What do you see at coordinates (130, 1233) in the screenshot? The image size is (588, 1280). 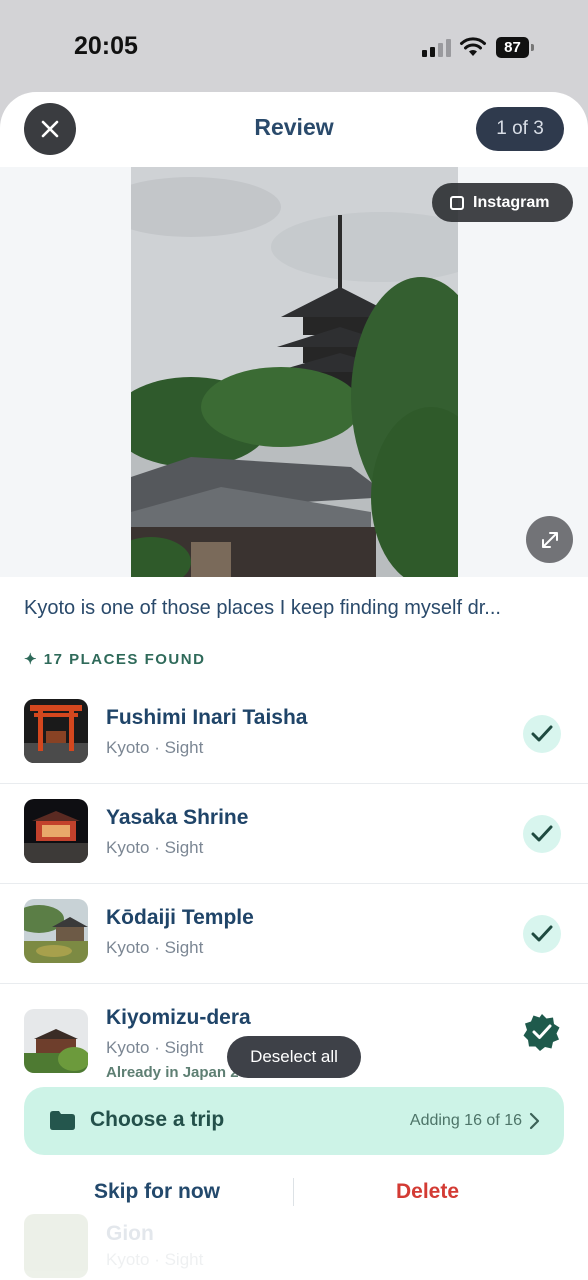 I see `place-name: Gion` at bounding box center [130, 1233].